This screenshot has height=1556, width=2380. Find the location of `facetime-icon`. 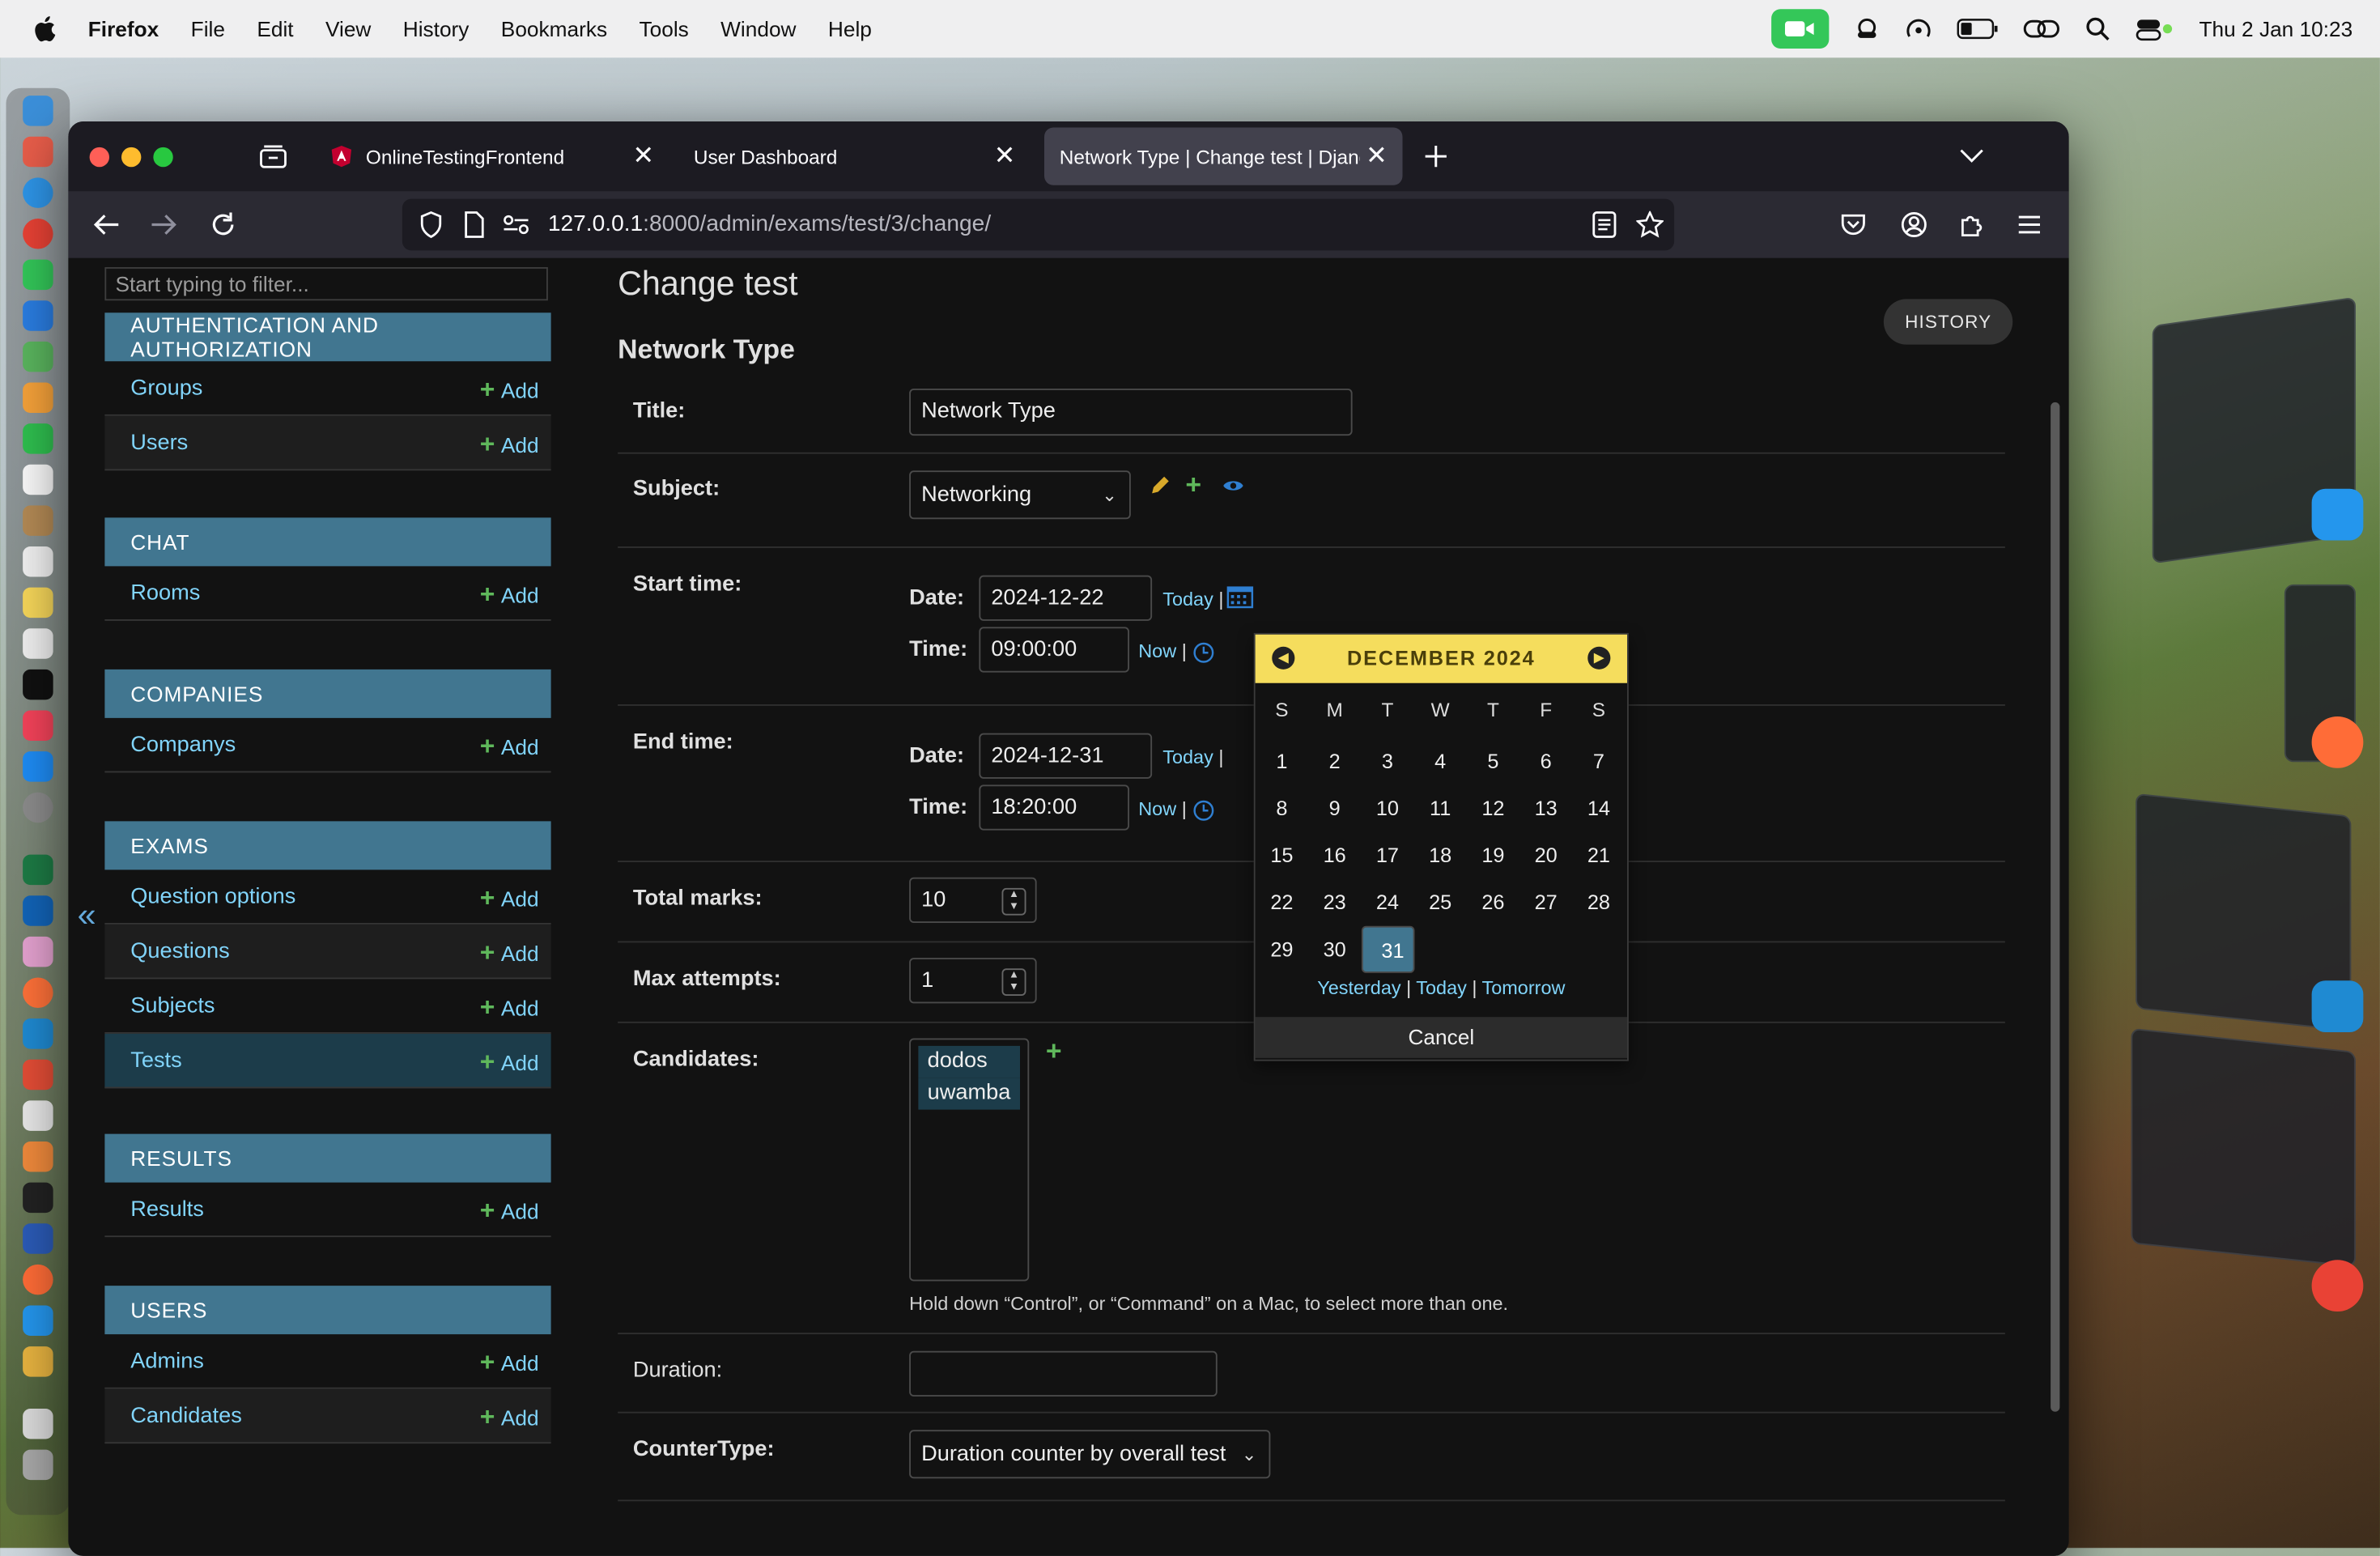

facetime-icon is located at coordinates (38, 438).